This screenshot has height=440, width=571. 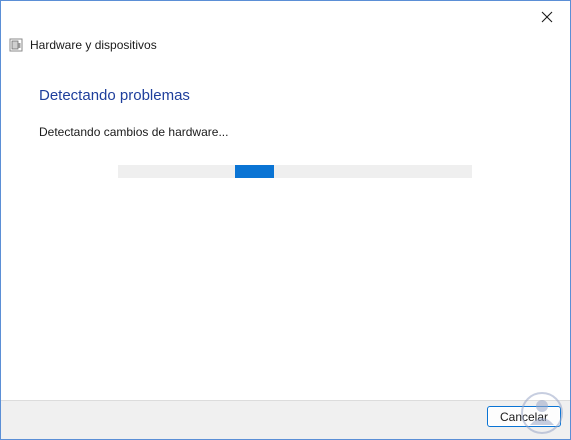 I want to click on progress-indicator, so click(x=254, y=171).